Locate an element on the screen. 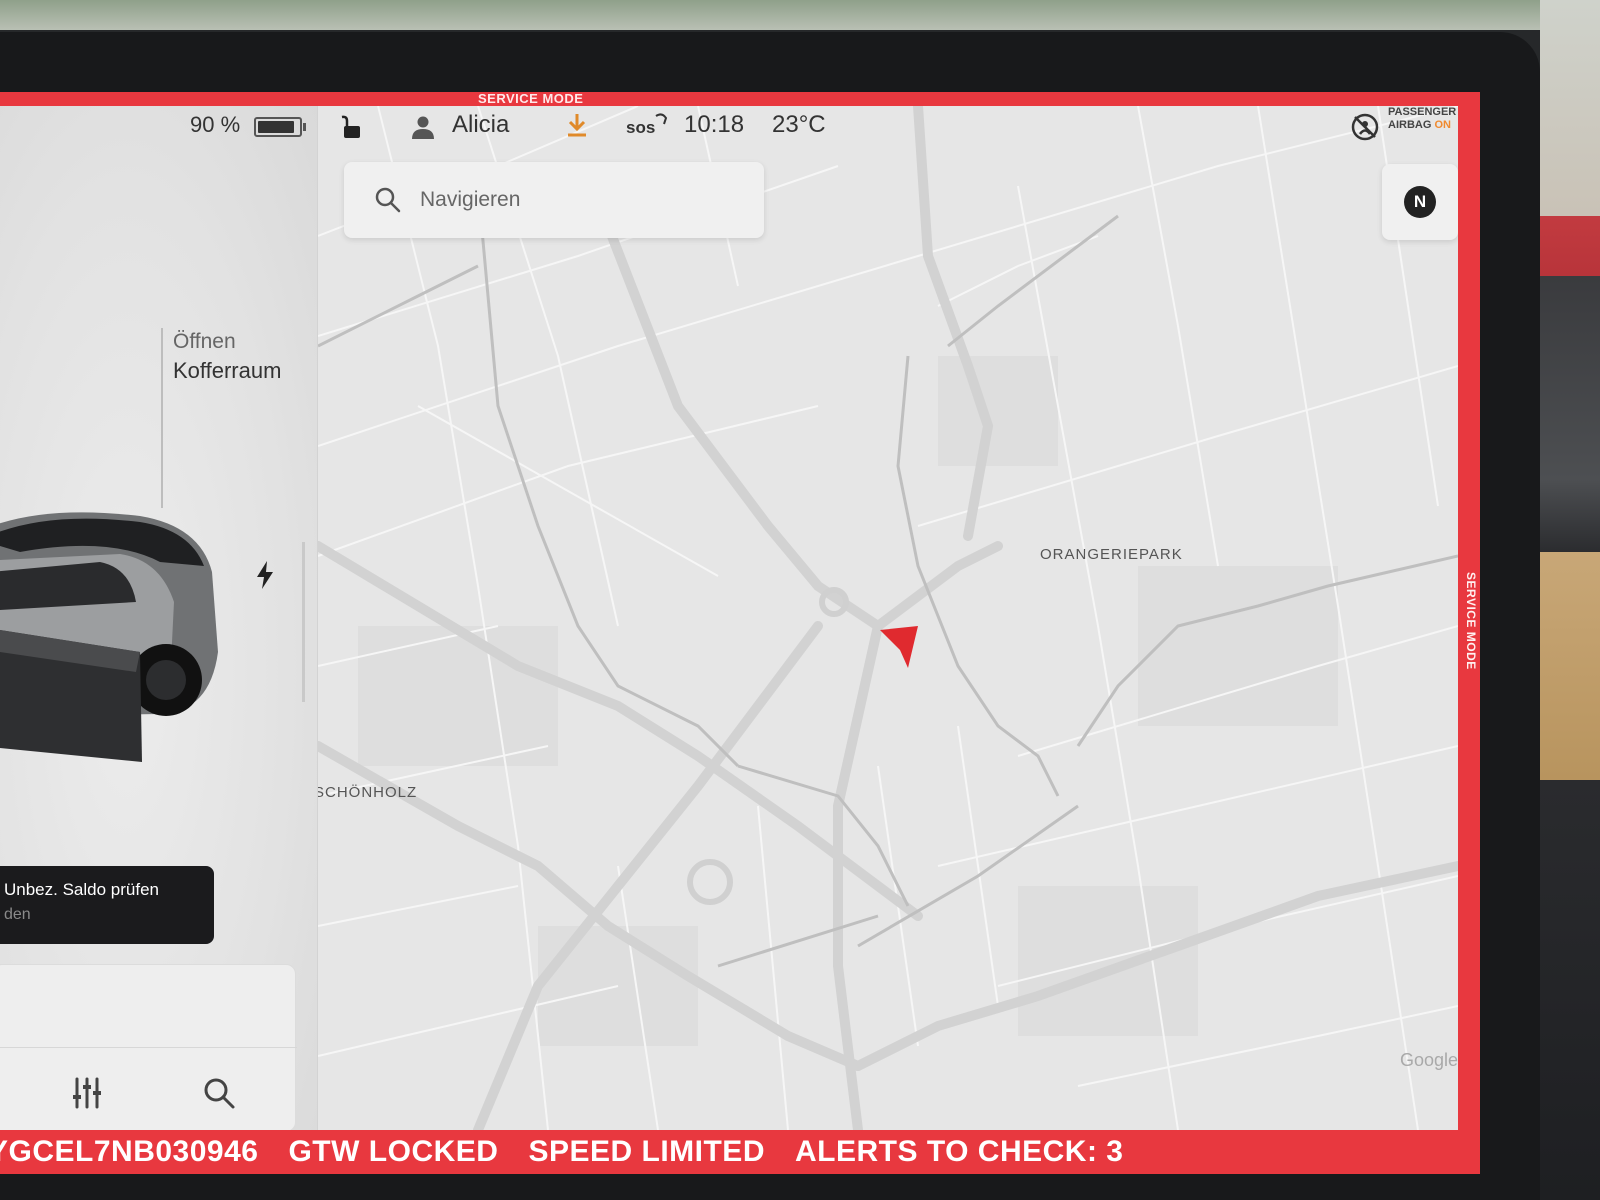 The image size is (1600, 1200). navigate-search-box is located at coordinates (554, 200).